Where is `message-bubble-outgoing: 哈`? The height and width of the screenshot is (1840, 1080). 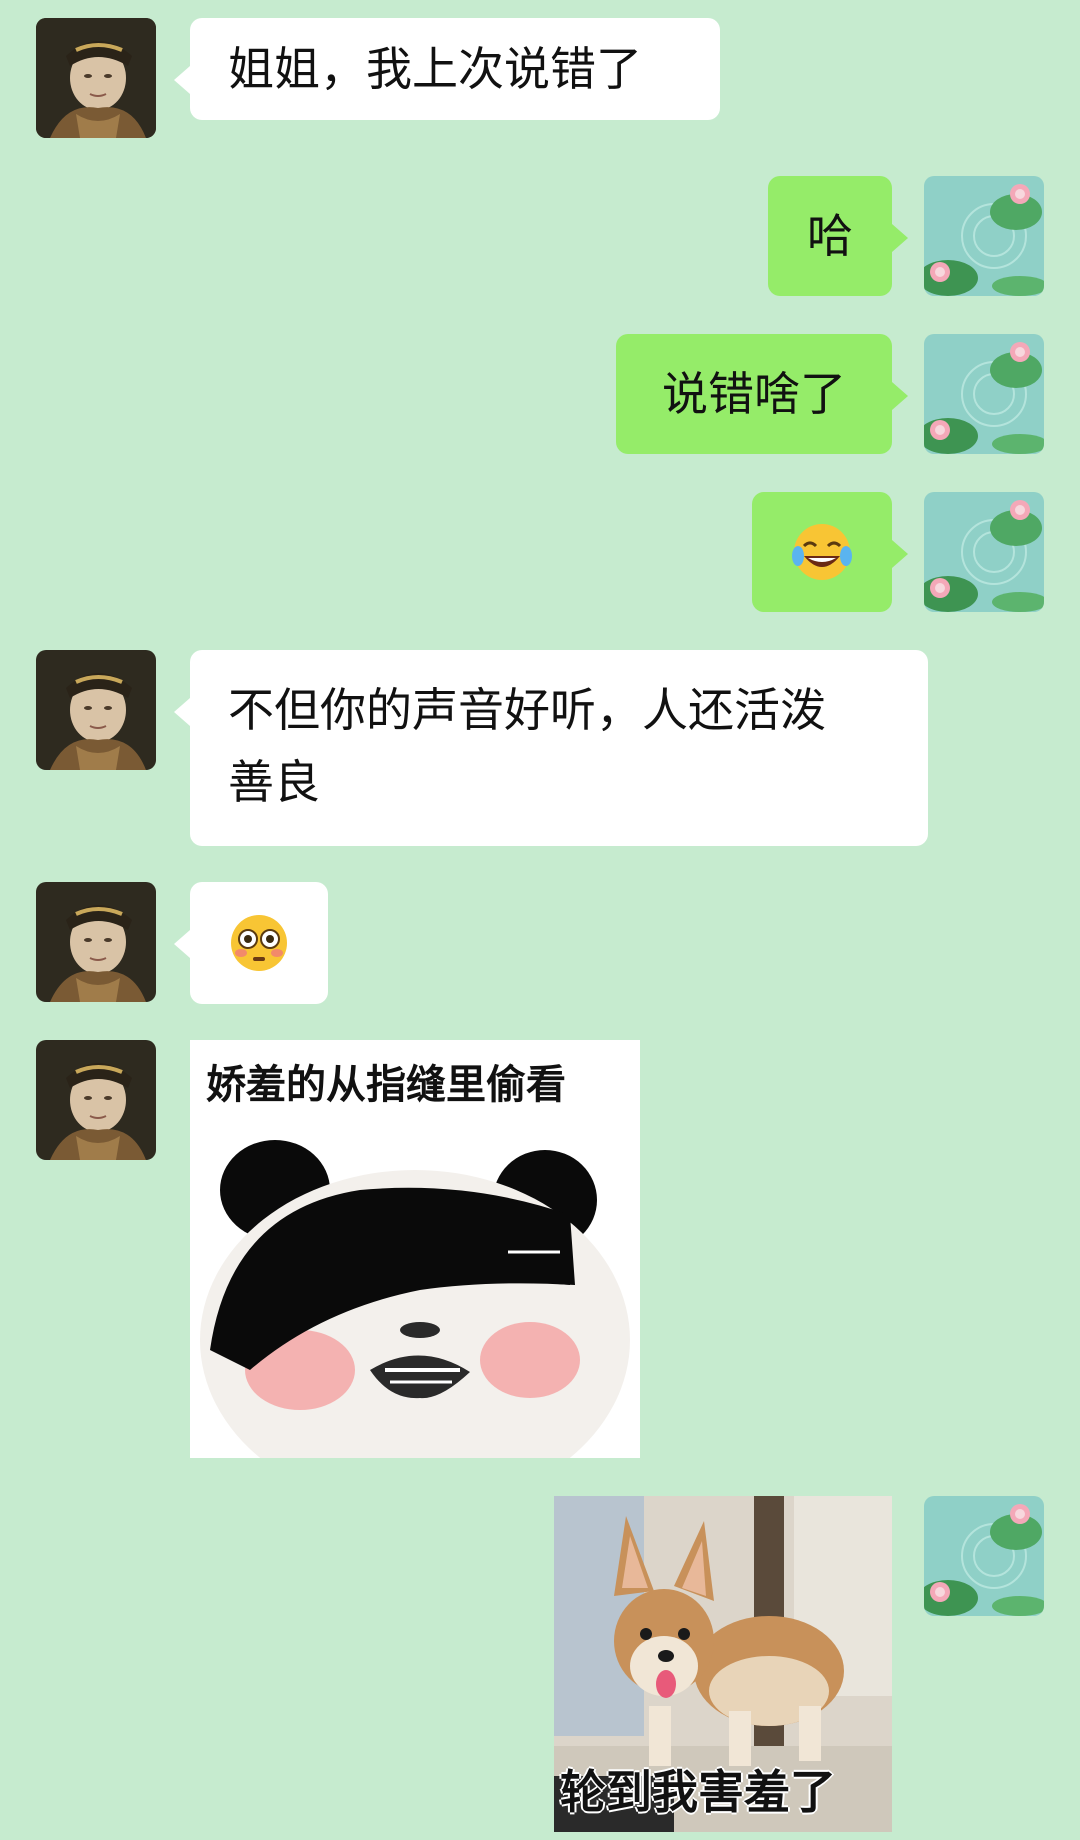
message-bubble-outgoing: 哈 is located at coordinates (838, 236).